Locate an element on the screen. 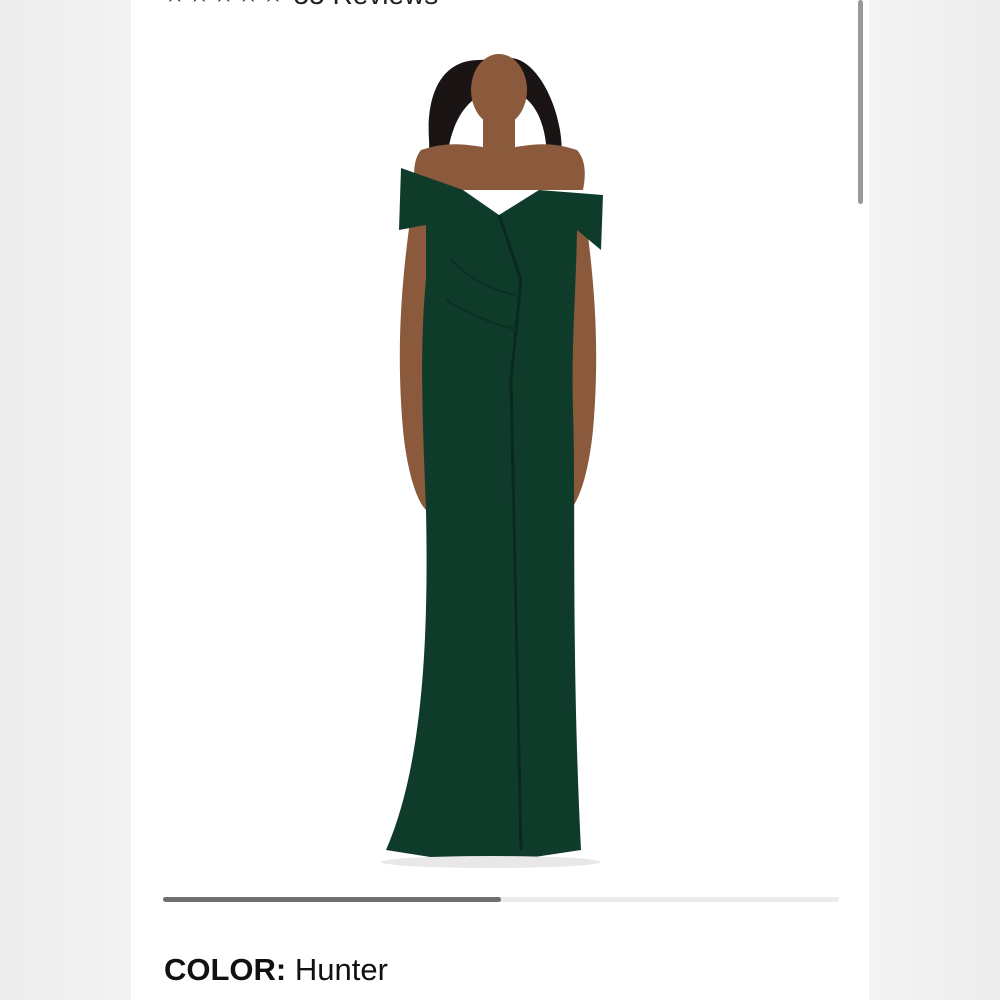 Image resolution: width=1000 pixels, height=1000 pixels. color-selection: COLOR: Hunter is located at coordinates (276, 970).